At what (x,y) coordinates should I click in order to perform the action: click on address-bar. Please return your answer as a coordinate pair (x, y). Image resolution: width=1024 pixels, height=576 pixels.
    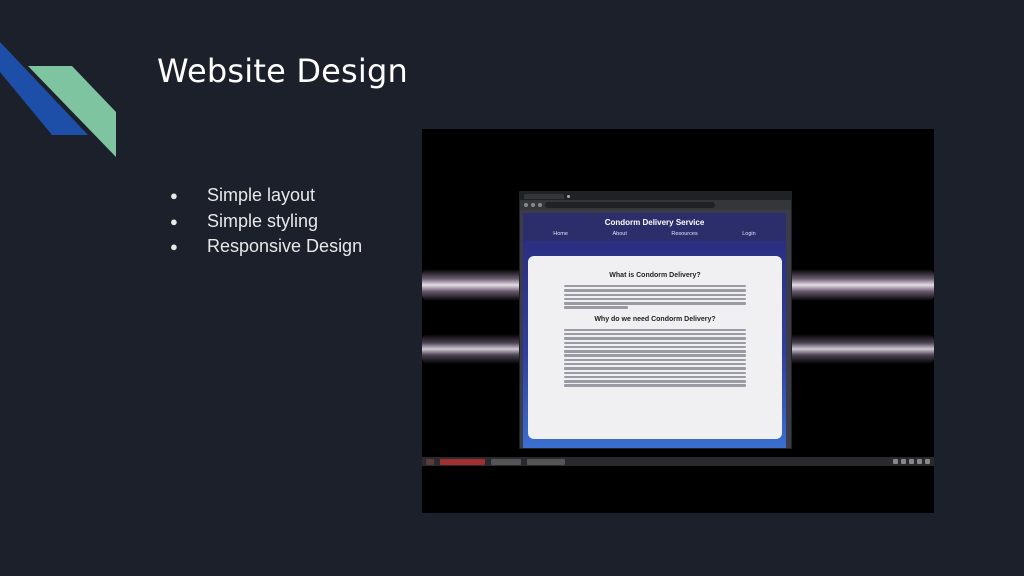
    Looking at the image, I should click on (630, 205).